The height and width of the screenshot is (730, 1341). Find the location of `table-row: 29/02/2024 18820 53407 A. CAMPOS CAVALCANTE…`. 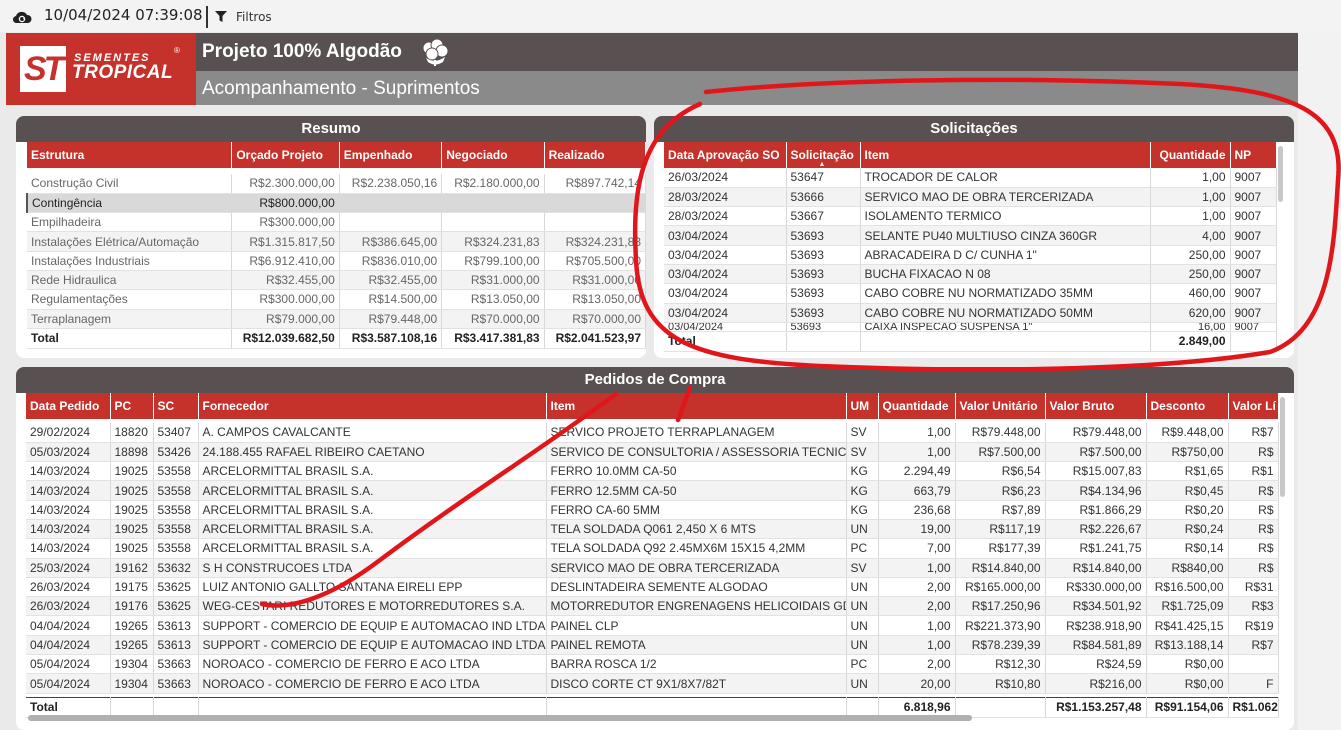

table-row: 29/02/2024 18820 53407 A. CAMPOS CAVALCANTE… is located at coordinates (652, 433).